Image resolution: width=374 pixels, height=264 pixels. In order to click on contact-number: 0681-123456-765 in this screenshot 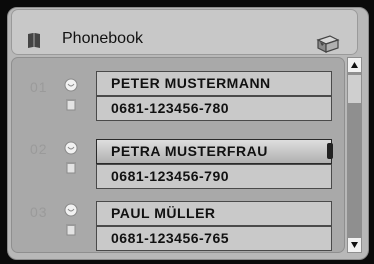, I will do `click(170, 238)`.